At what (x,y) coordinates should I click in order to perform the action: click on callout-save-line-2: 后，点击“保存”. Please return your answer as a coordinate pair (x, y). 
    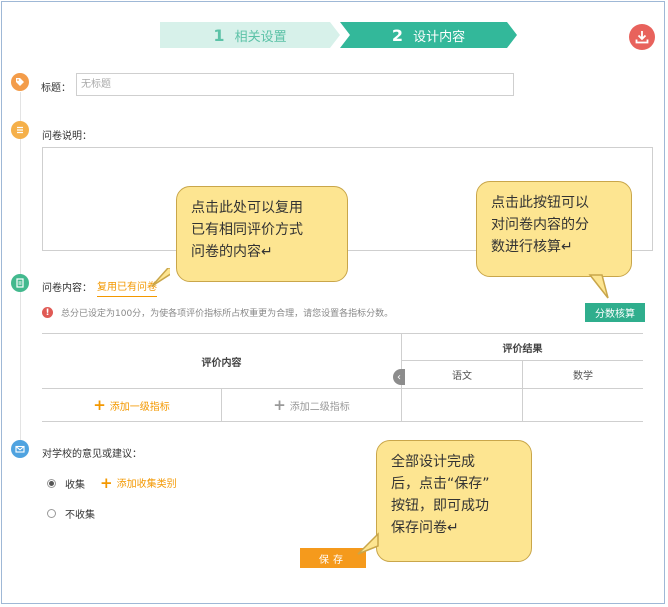
    Looking at the image, I should click on (440, 484).